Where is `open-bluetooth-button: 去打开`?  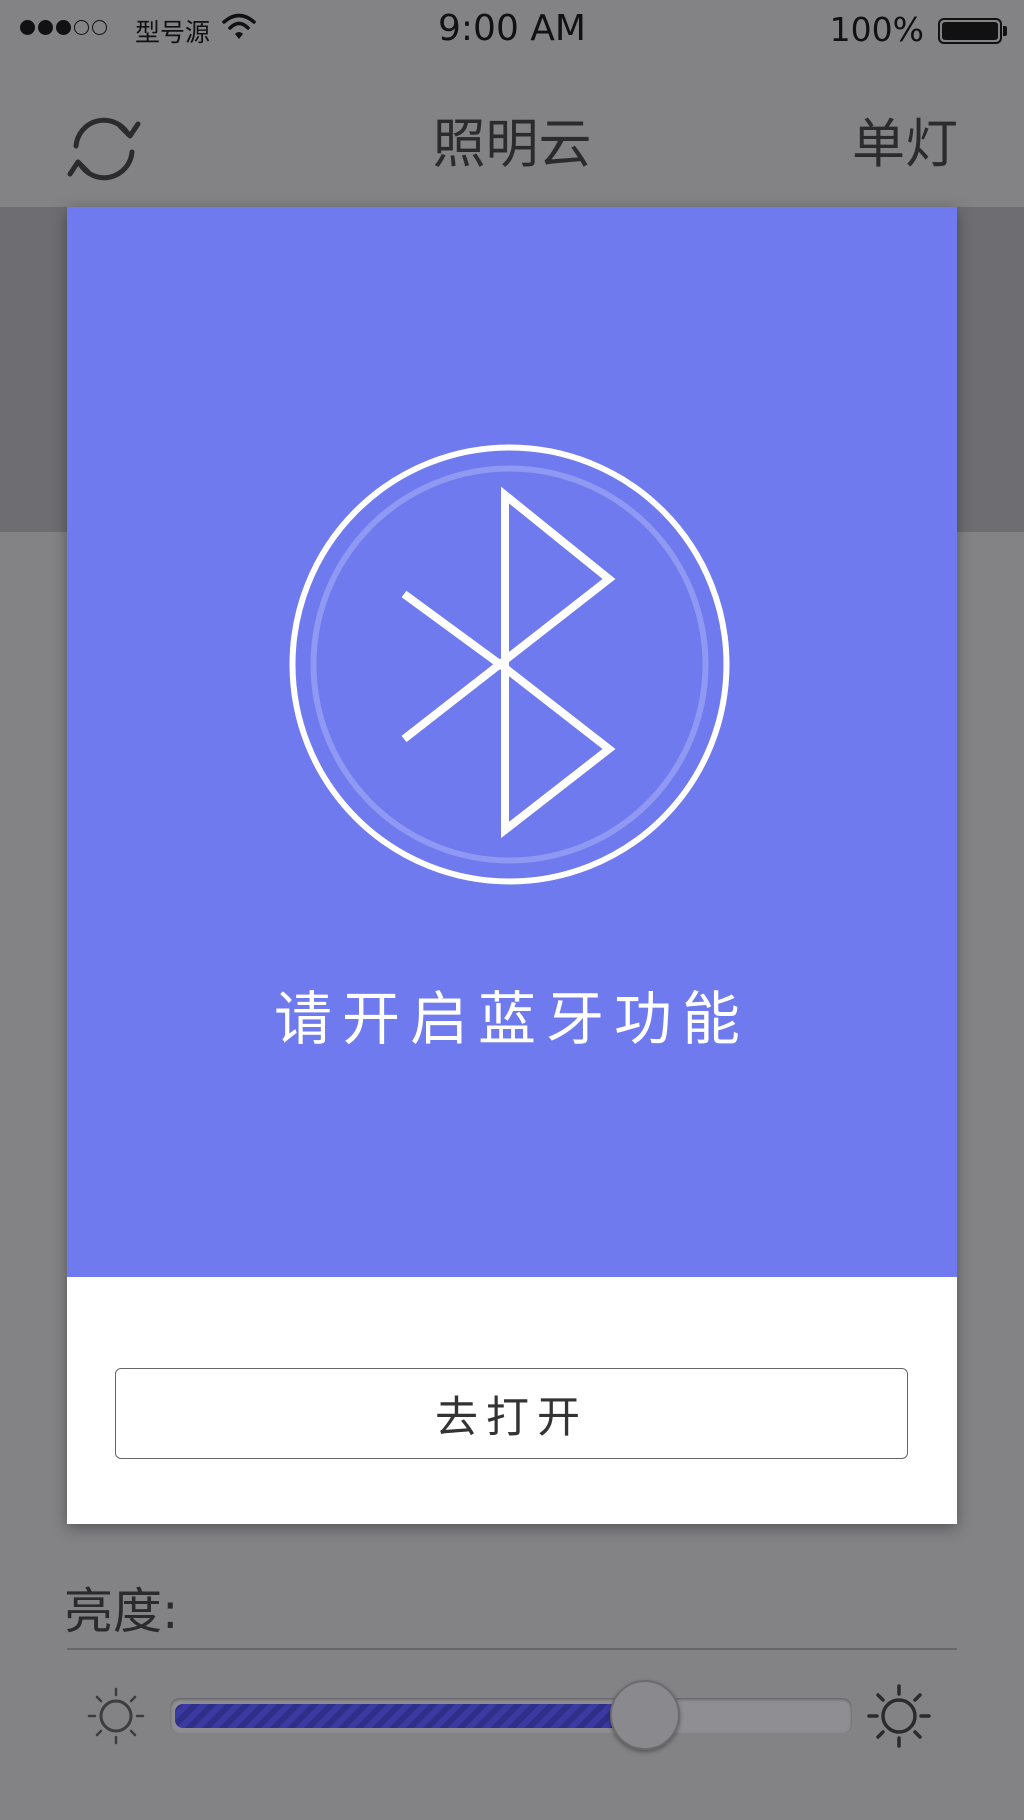
open-bluetooth-button: 去打开 is located at coordinates (511, 1413).